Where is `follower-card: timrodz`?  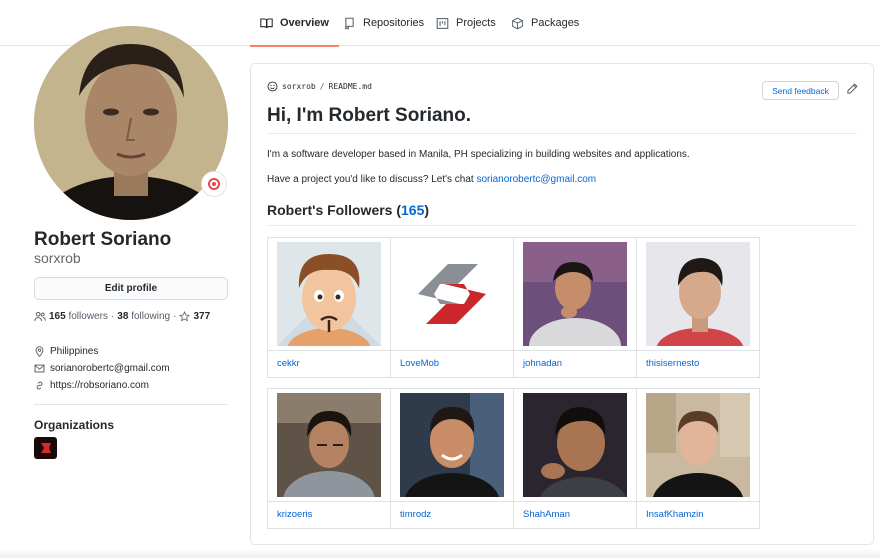 follower-card: timrodz is located at coordinates (452, 459).